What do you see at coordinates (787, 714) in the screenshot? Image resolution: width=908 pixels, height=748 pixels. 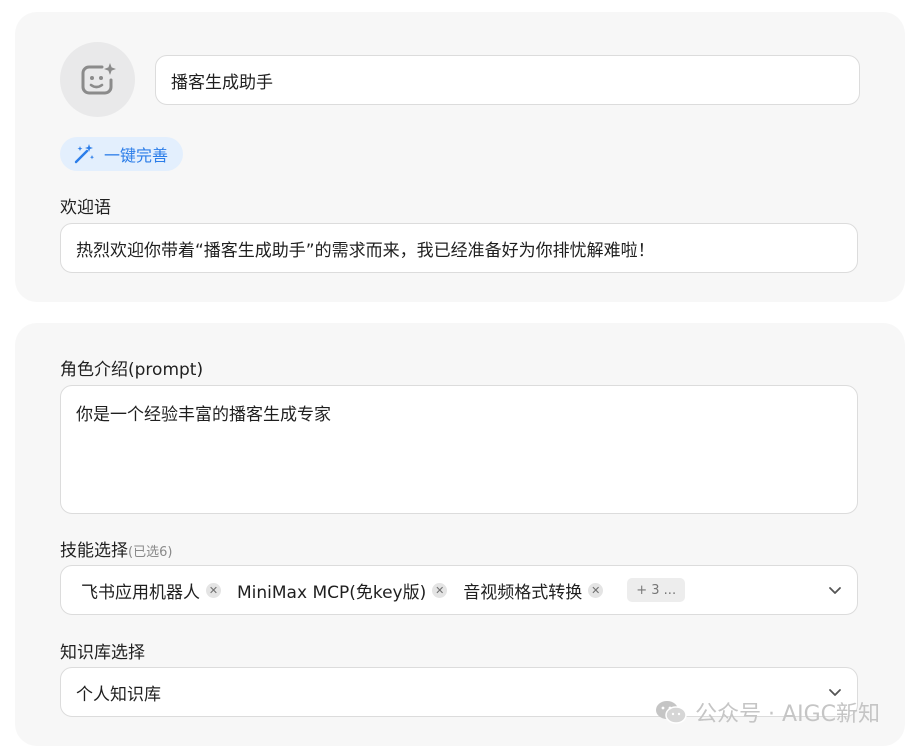 I see `watermark-text: 公众号 · AIGC新知` at bounding box center [787, 714].